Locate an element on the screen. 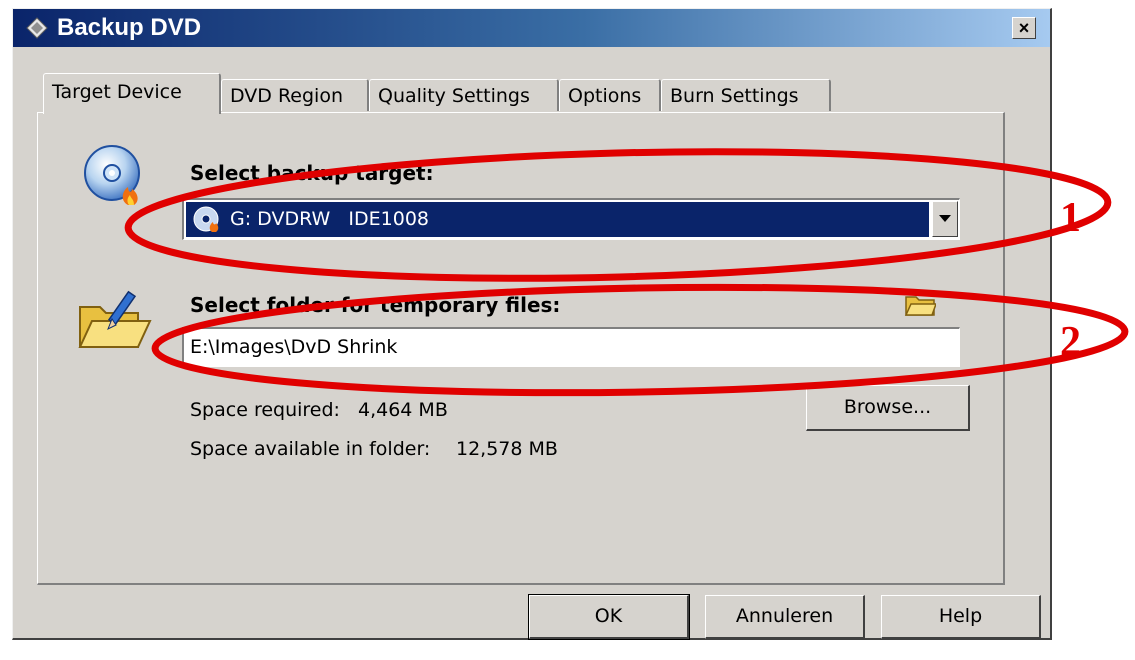 The width and height of the screenshot is (1135, 660). selected-device: G: DVDRW IDE1008 is located at coordinates (557, 219).